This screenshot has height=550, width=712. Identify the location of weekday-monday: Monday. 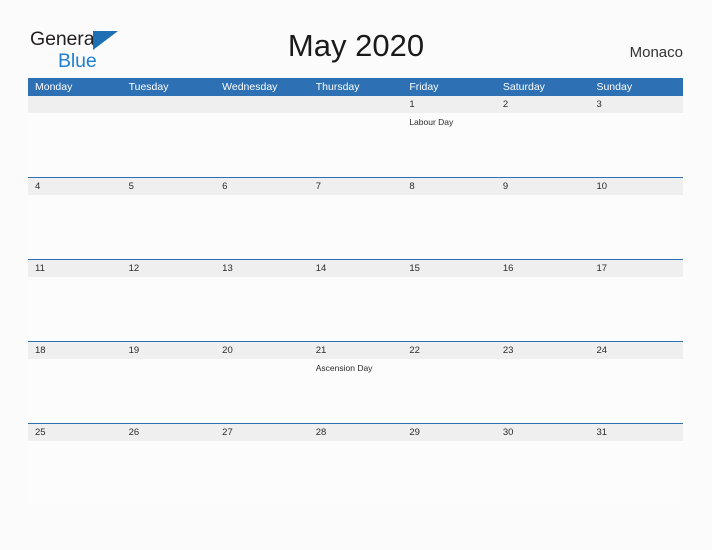
(54, 87).